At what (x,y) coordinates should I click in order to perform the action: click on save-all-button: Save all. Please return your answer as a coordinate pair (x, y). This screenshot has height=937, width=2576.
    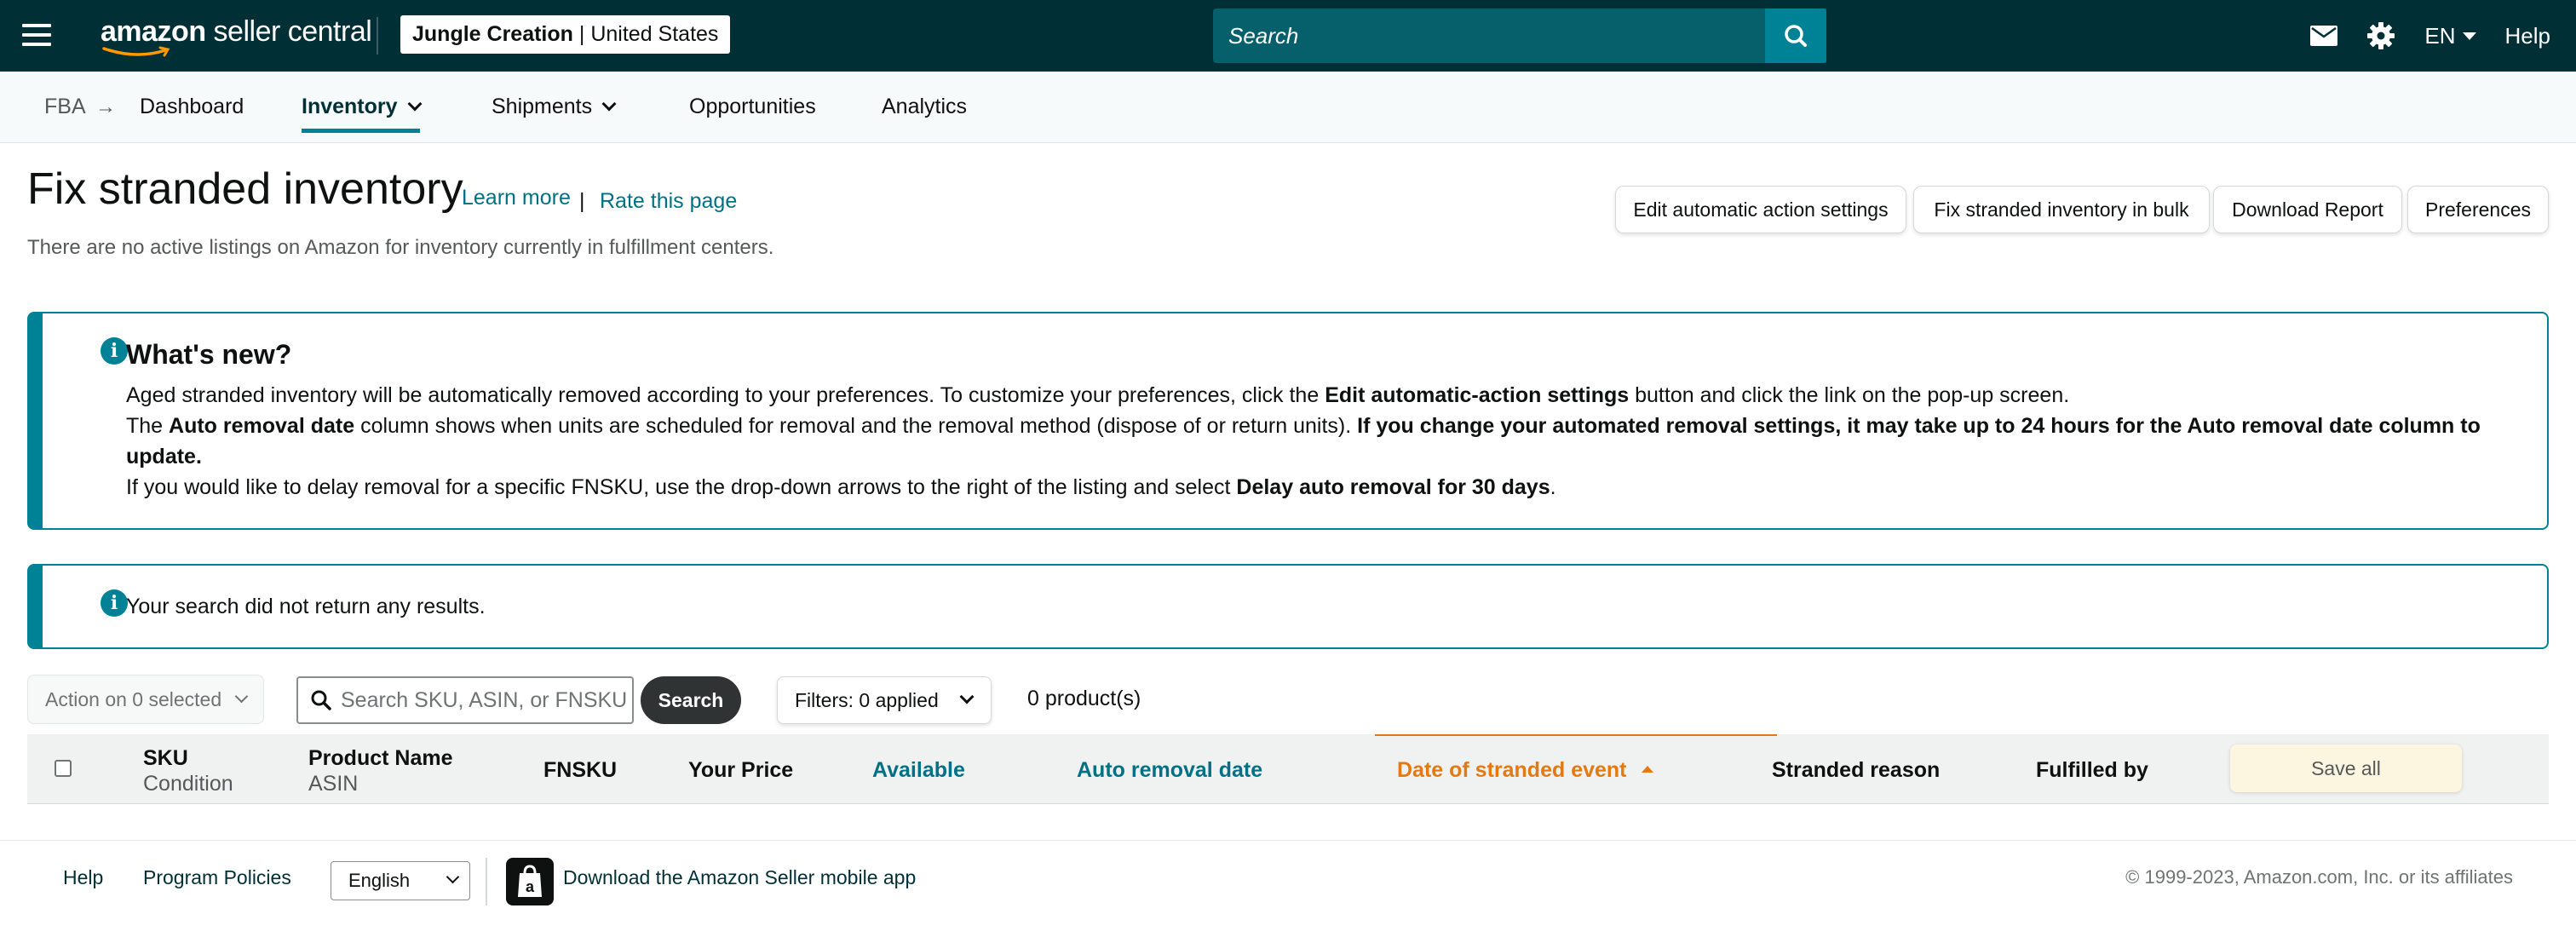
    Looking at the image, I should click on (2346, 768).